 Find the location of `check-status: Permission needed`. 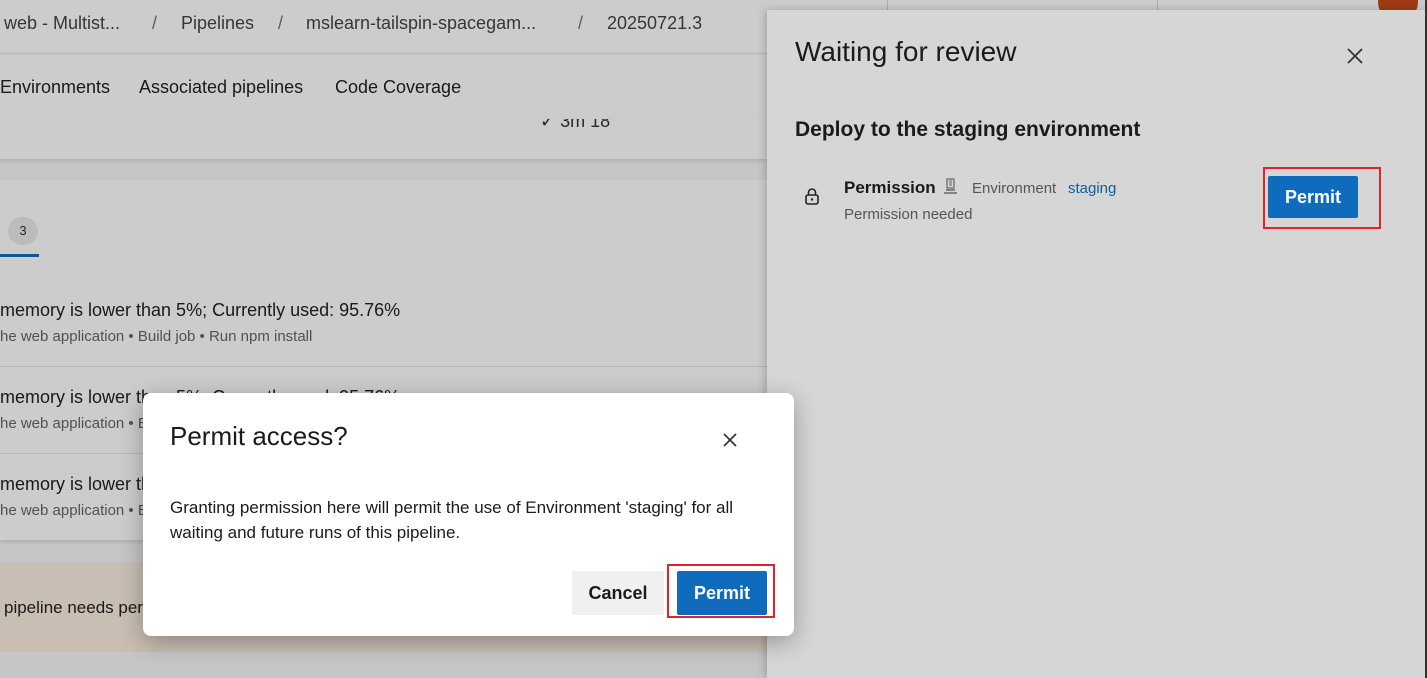

check-status: Permission needed is located at coordinates (908, 214).